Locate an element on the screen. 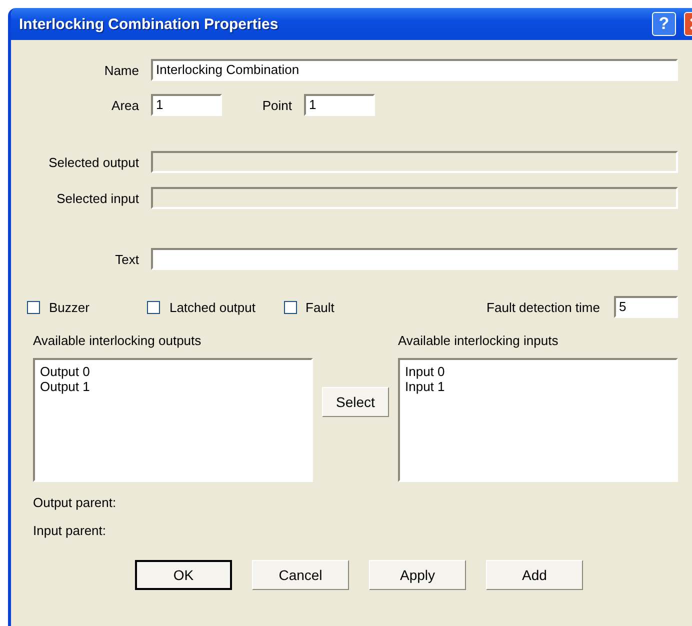 The image size is (692, 626). list-item: Output 0 is located at coordinates (173, 371).